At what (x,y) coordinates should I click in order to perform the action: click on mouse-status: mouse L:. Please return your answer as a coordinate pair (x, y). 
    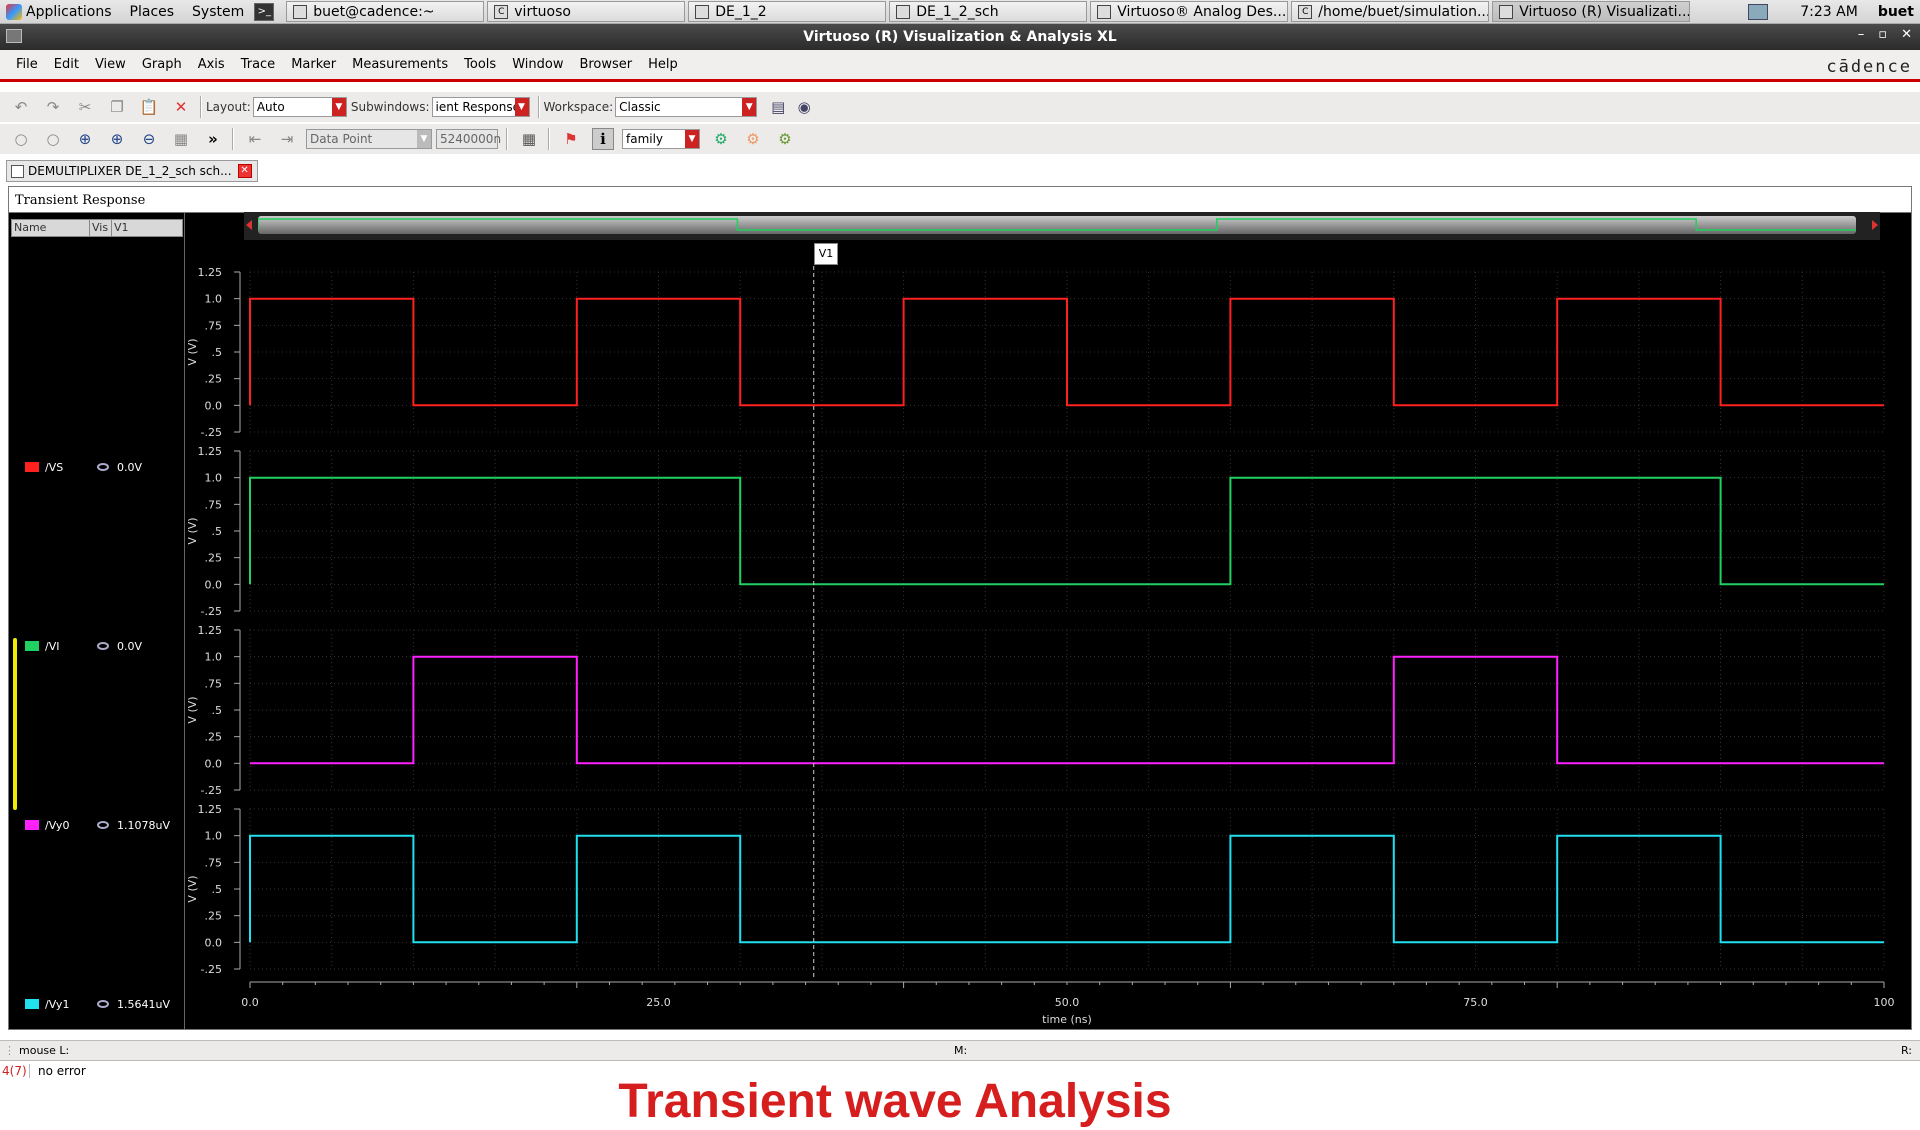
    Looking at the image, I should click on (44, 1050).